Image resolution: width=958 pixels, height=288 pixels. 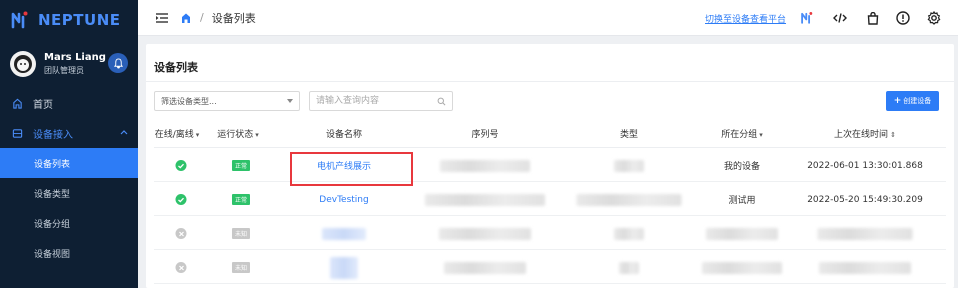 I want to click on sidebar-item-device-group: 设备分组, so click(x=69, y=223).